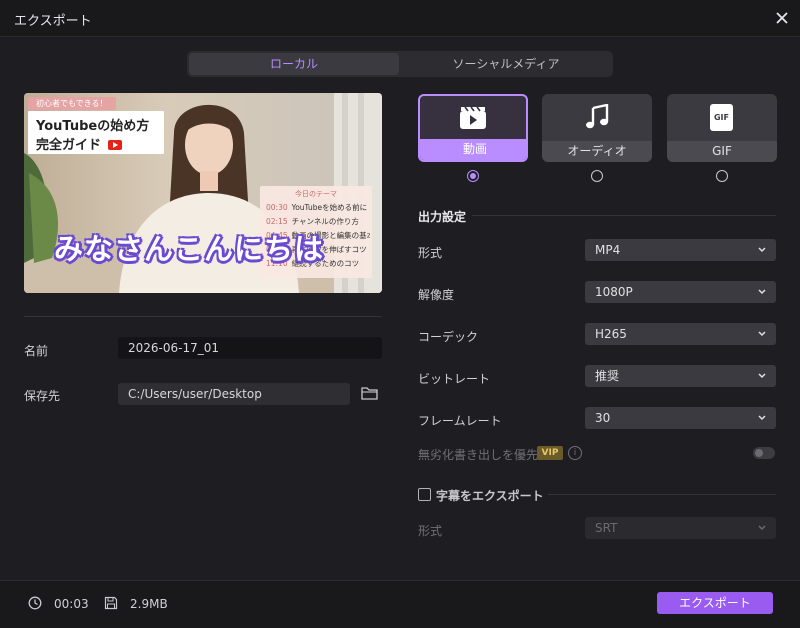 This screenshot has width=800, height=628. Describe the element at coordinates (234, 394) in the screenshot. I see `destination-input: C:/Users/user/Desktop` at that location.